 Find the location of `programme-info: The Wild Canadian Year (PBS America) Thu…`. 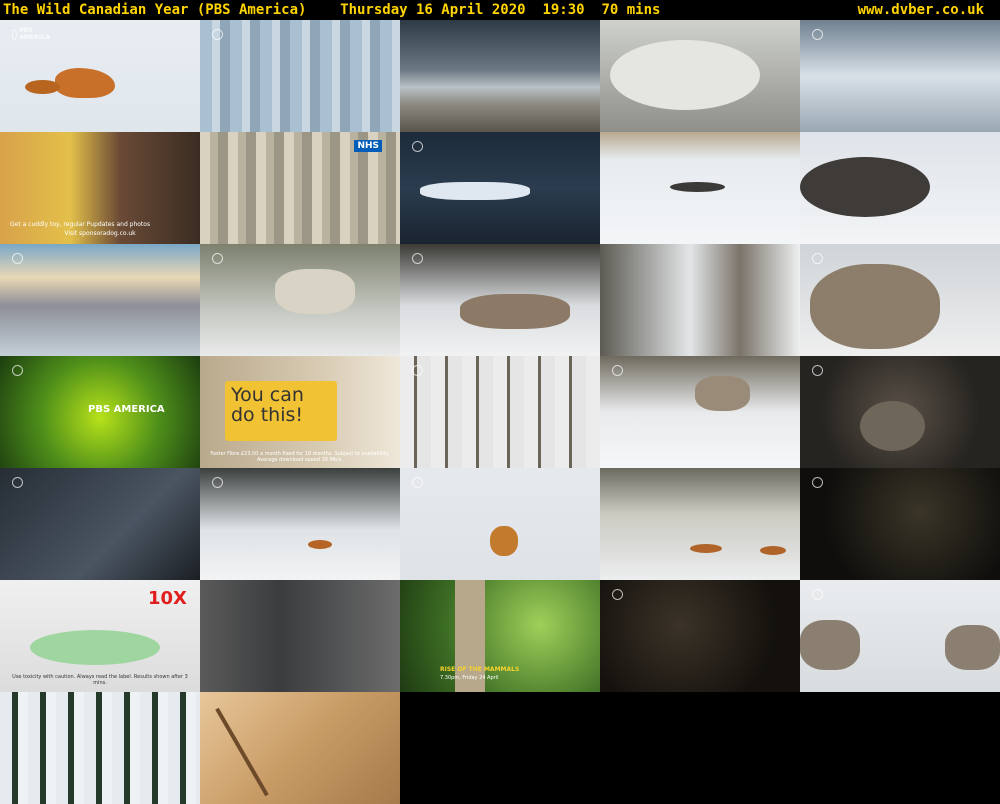

programme-info: The Wild Canadian Year (PBS America) Thu… is located at coordinates (332, 10).